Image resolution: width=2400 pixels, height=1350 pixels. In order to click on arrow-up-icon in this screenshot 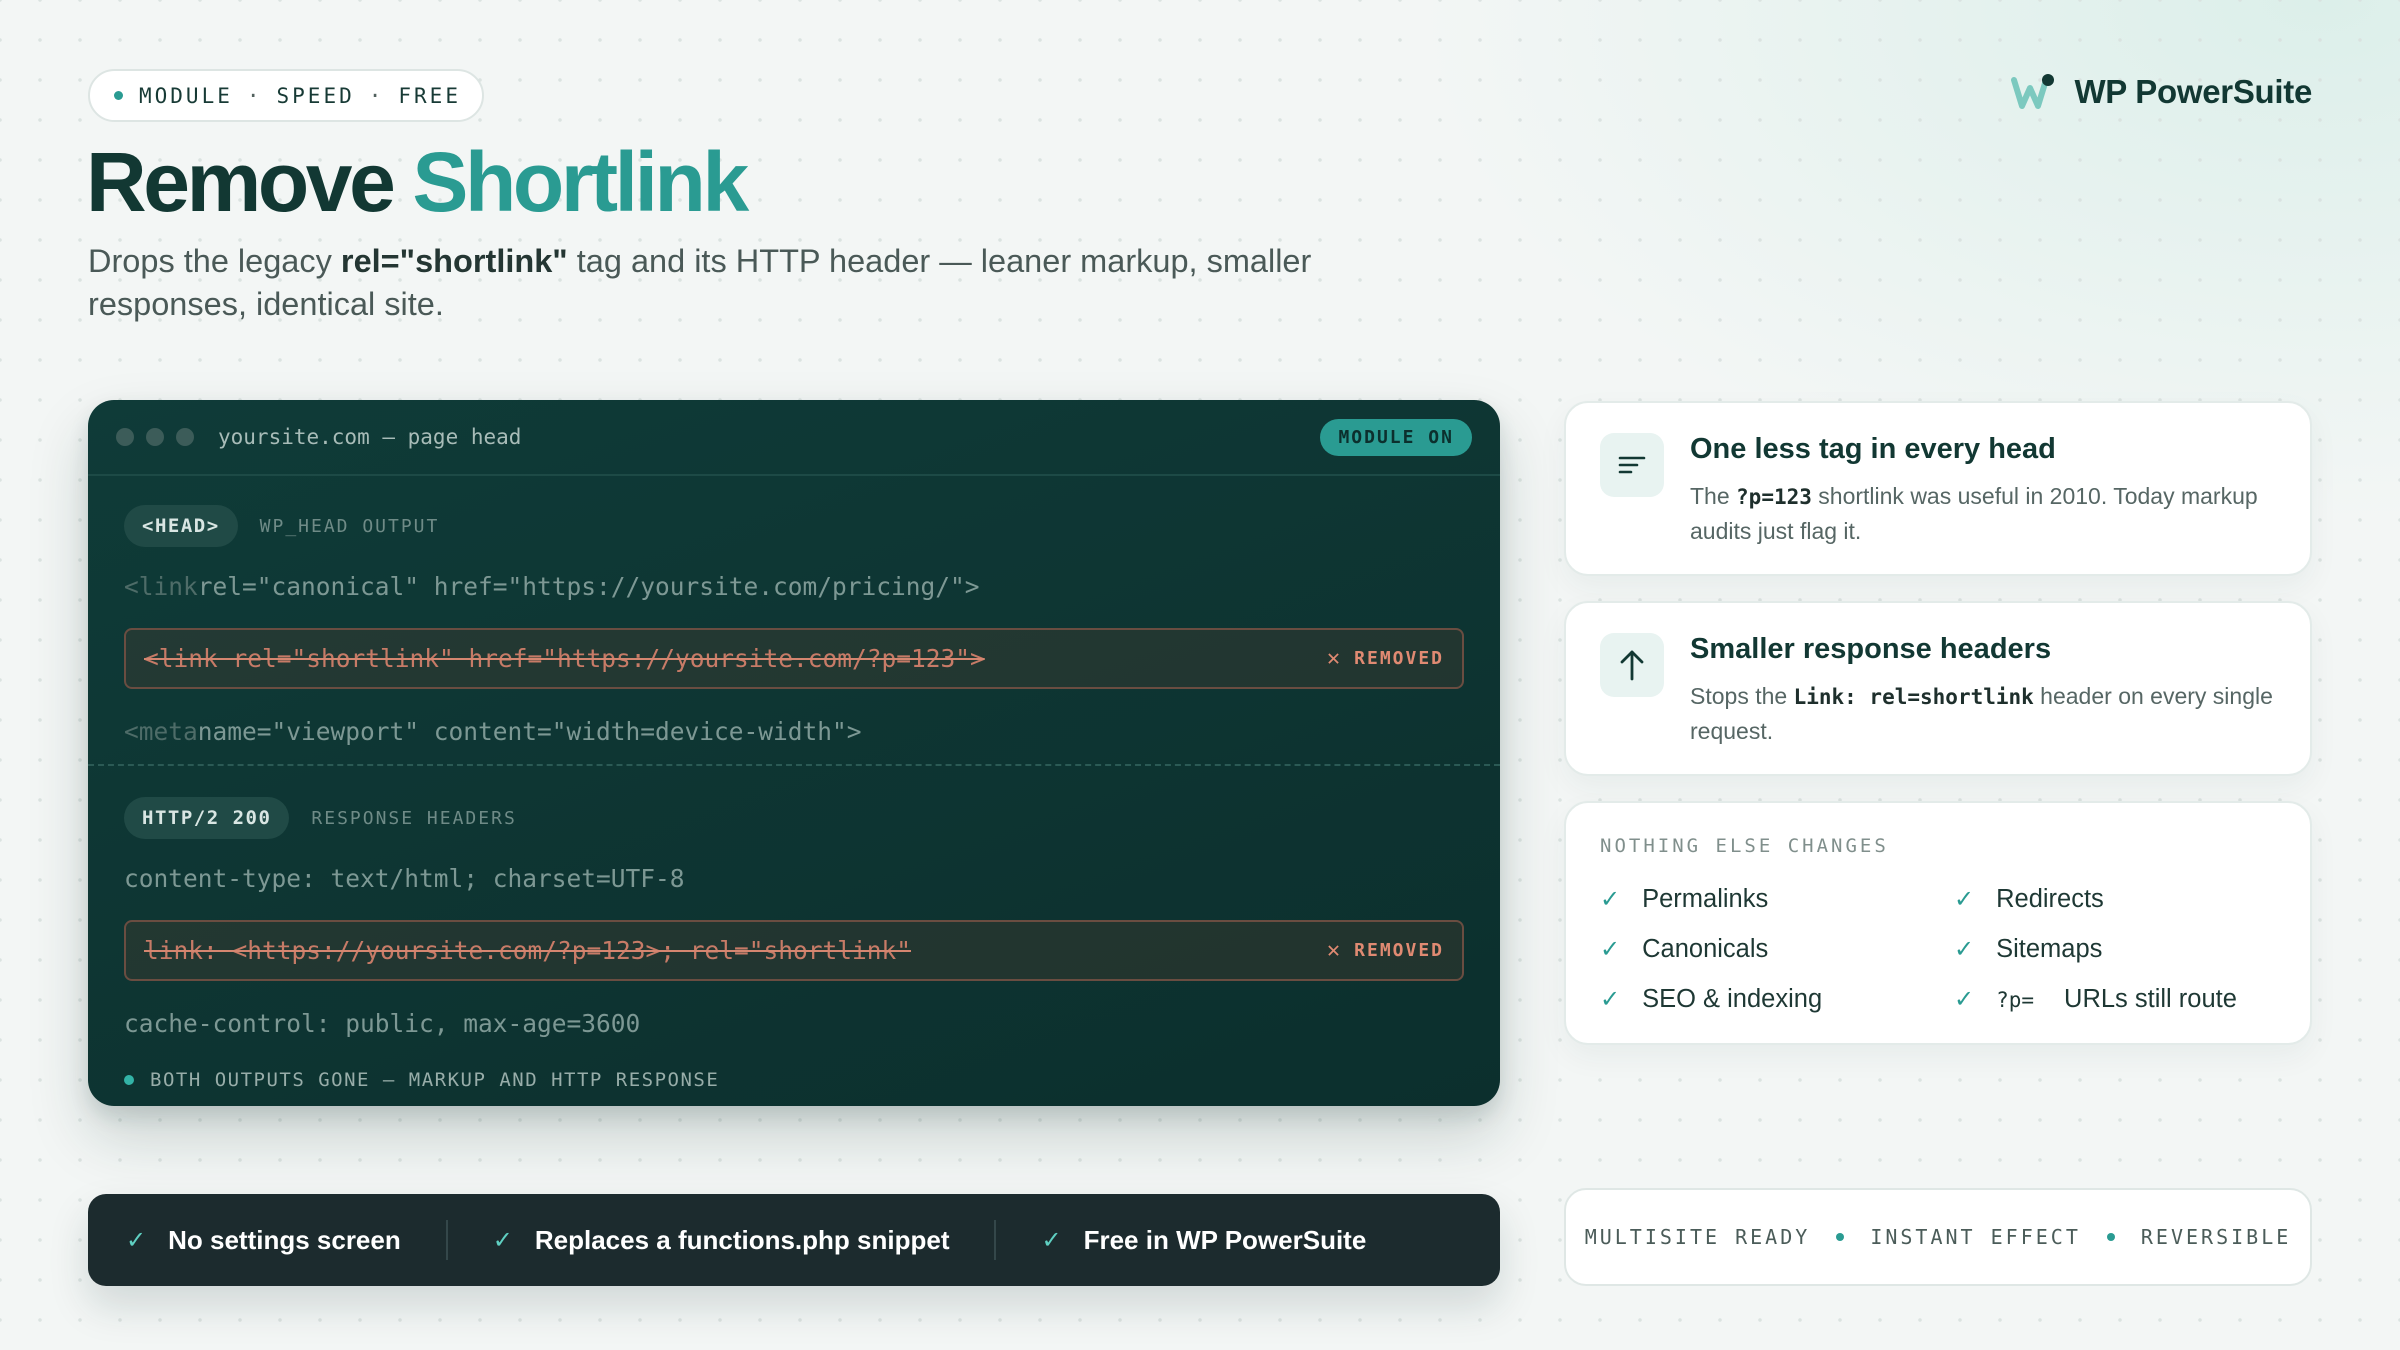, I will do `click(1632, 665)`.